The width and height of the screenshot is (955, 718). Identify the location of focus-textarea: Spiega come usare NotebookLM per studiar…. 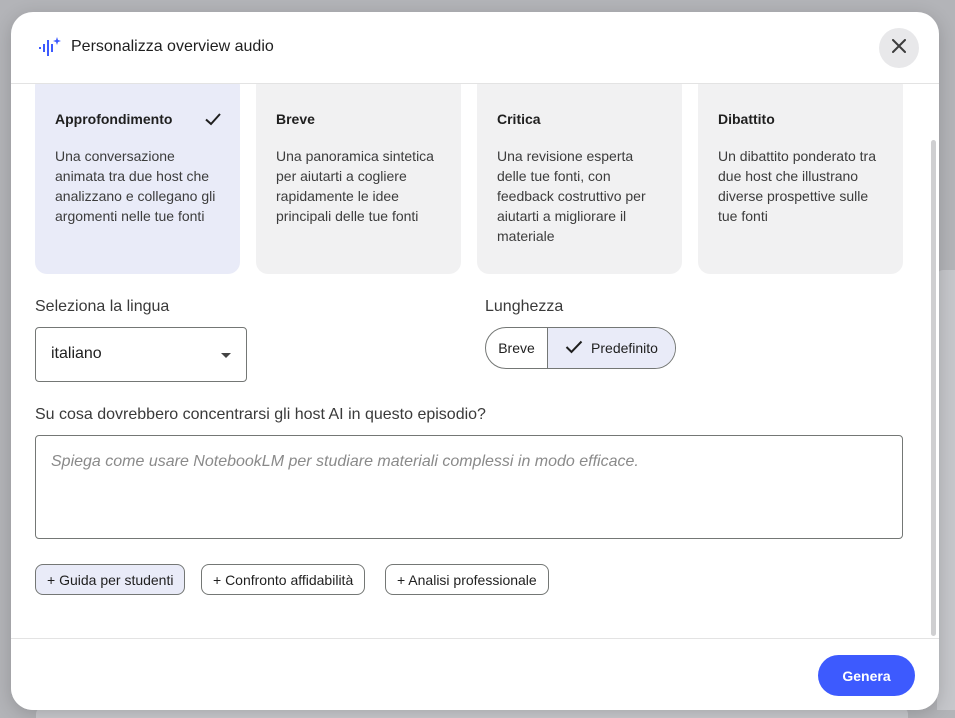
(469, 487).